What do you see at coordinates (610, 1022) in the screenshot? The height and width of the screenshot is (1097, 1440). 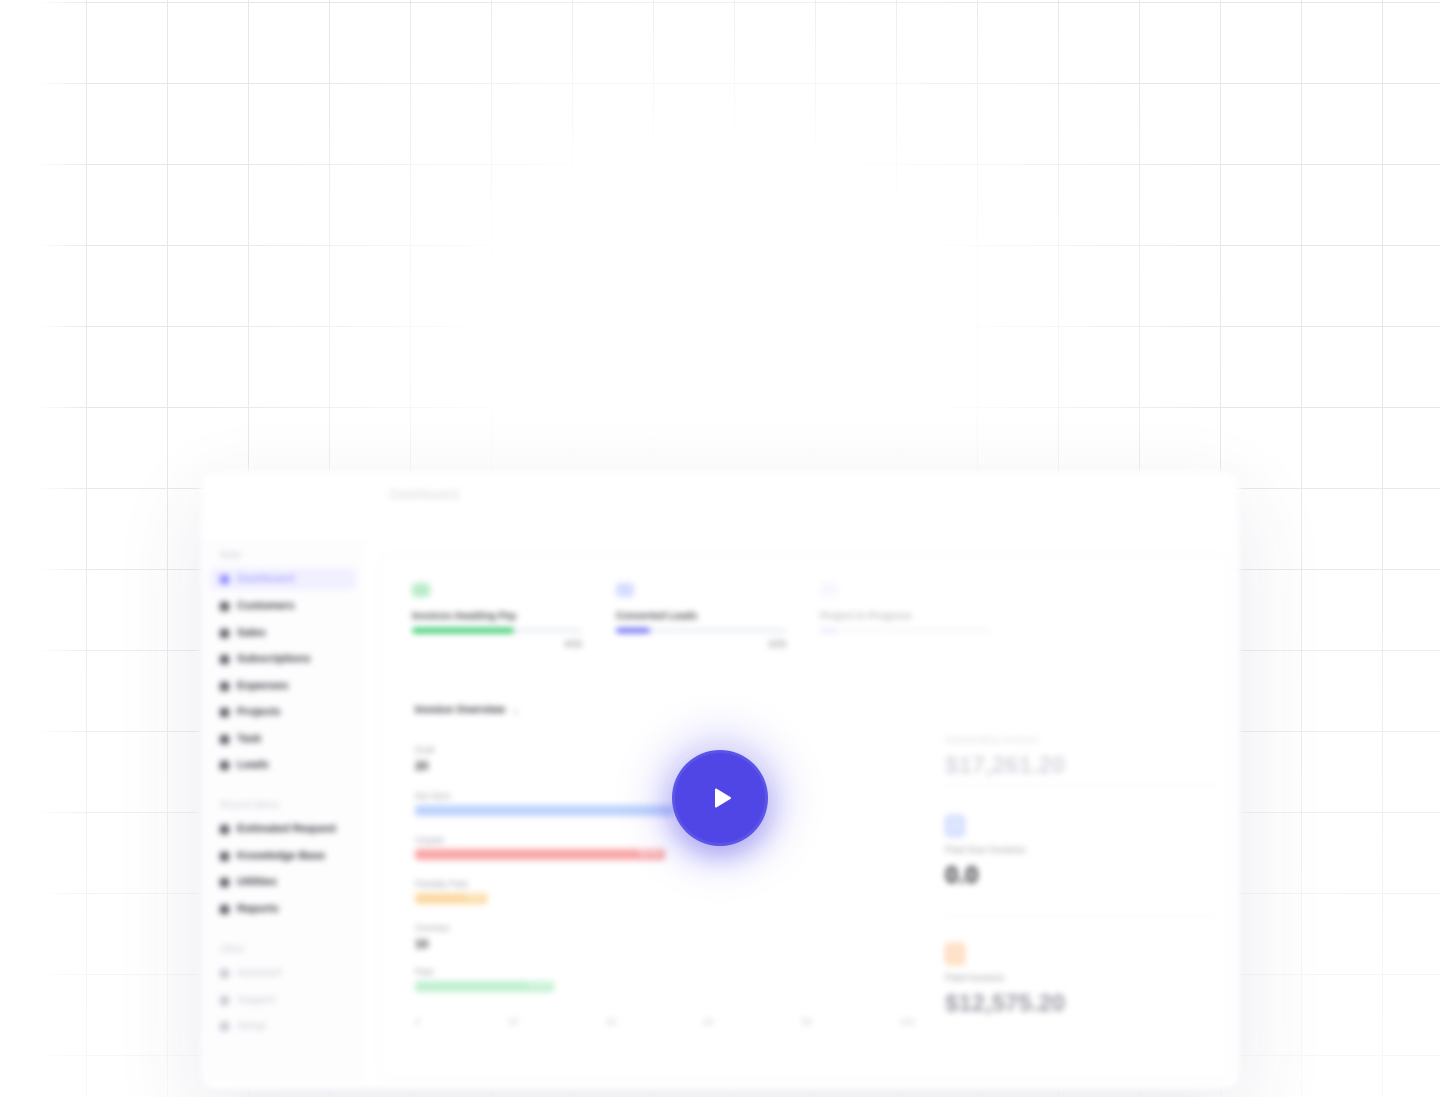 I see `axis-tick: 40` at bounding box center [610, 1022].